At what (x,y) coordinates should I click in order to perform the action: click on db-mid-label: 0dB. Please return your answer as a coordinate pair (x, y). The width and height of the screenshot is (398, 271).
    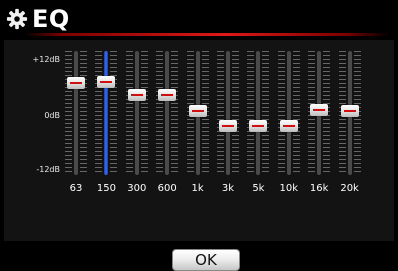
    Looking at the image, I should click on (52, 115).